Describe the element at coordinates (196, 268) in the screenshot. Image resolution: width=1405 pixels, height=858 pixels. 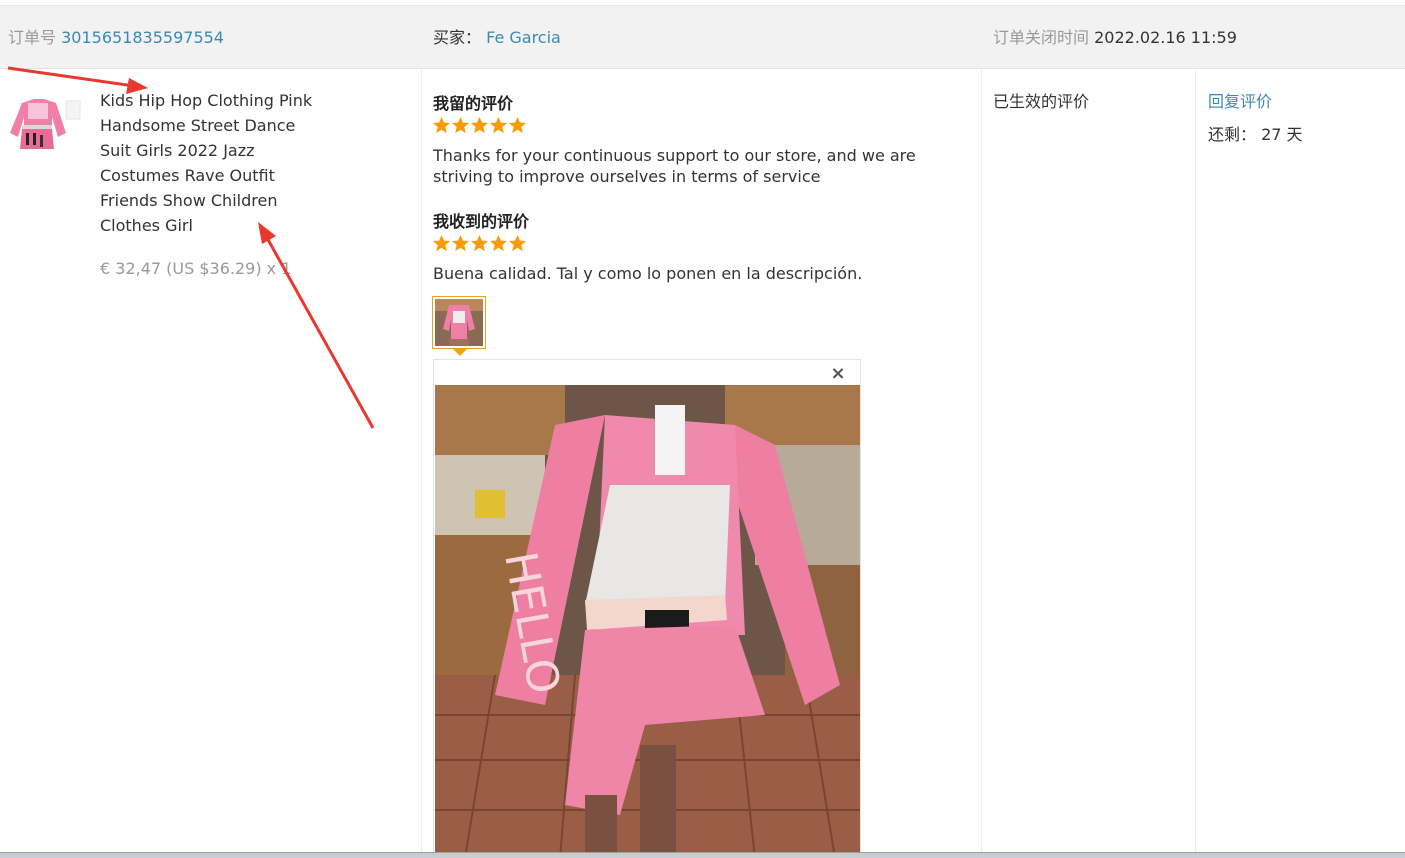
I see `product-price: € 32,47 (US $36.29) x 1` at that location.